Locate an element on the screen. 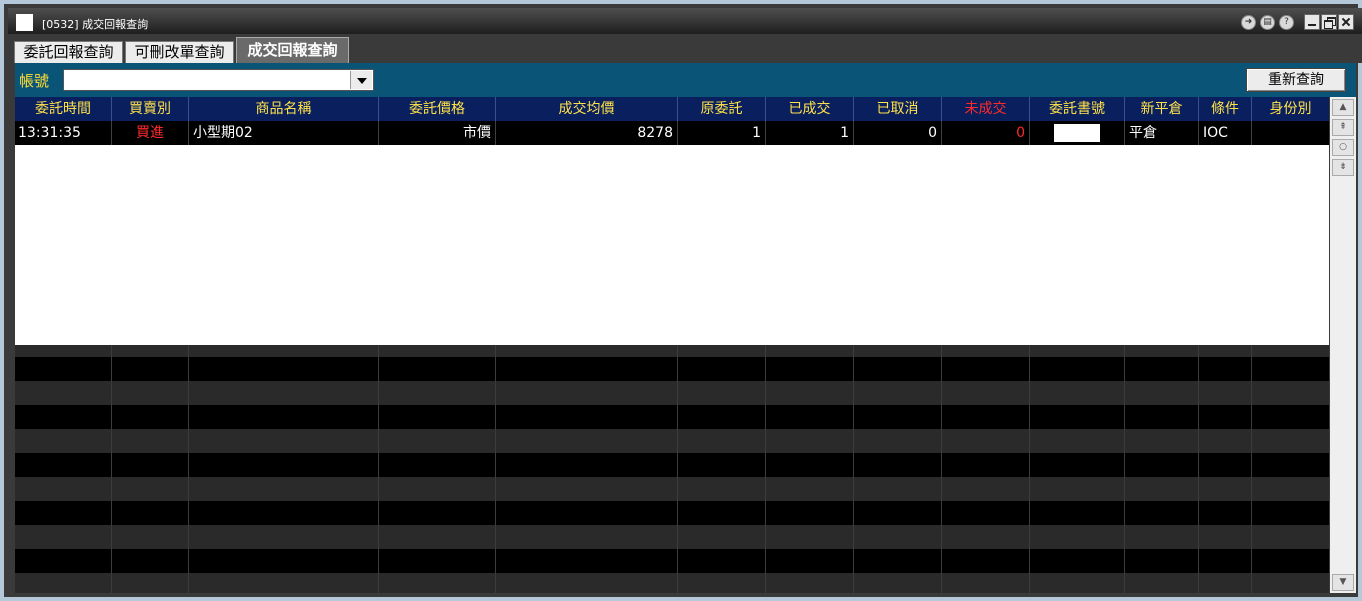 The image size is (1362, 601). cell-orig-qty: 1 is located at coordinates (722, 133).